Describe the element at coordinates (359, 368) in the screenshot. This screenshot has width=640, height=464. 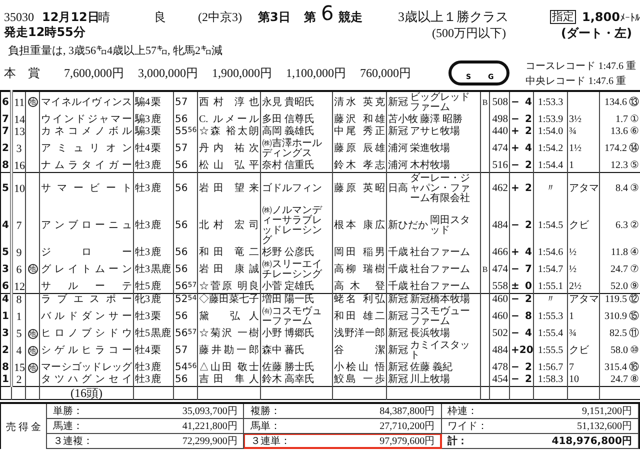
I see `trainer-name: 小桧山 悟` at that location.